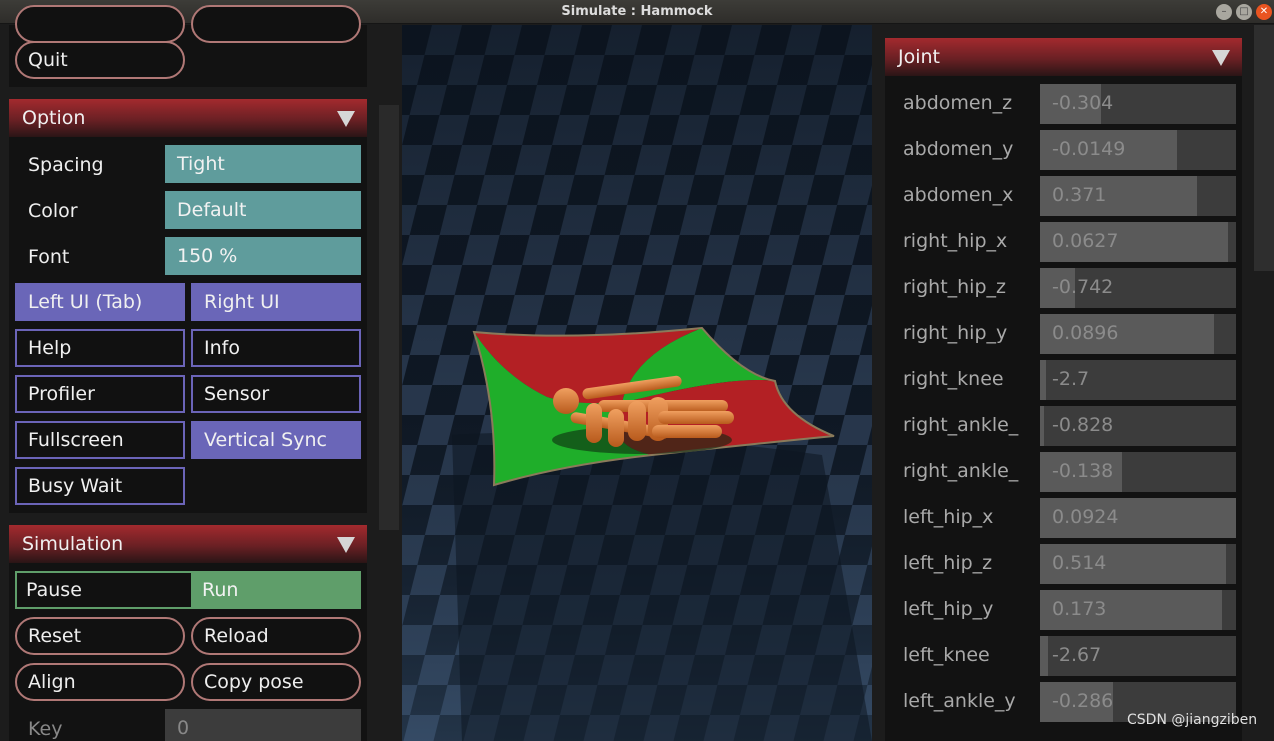  What do you see at coordinates (953, 379) in the screenshot?
I see `joint-name: right_knee` at bounding box center [953, 379].